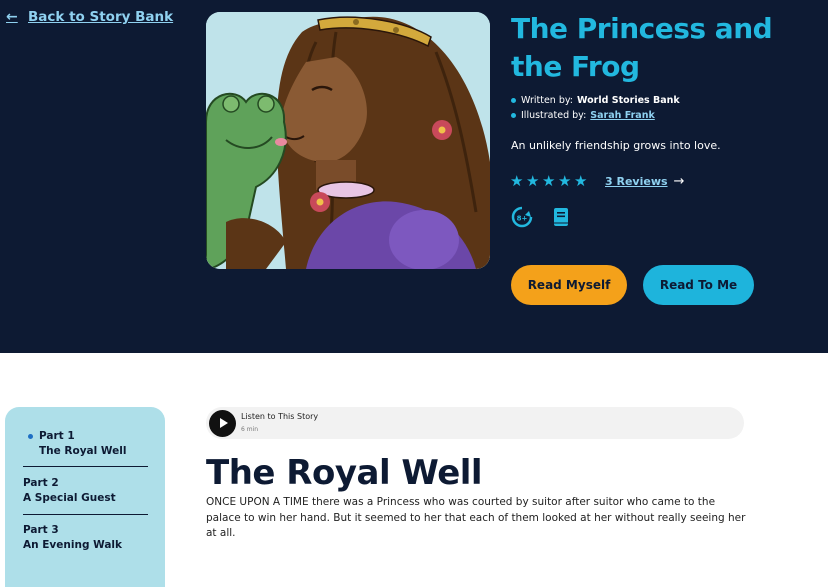 The height and width of the screenshot is (587, 828). Describe the element at coordinates (250, 429) in the screenshot. I see `audio-duration: 6 min` at that location.